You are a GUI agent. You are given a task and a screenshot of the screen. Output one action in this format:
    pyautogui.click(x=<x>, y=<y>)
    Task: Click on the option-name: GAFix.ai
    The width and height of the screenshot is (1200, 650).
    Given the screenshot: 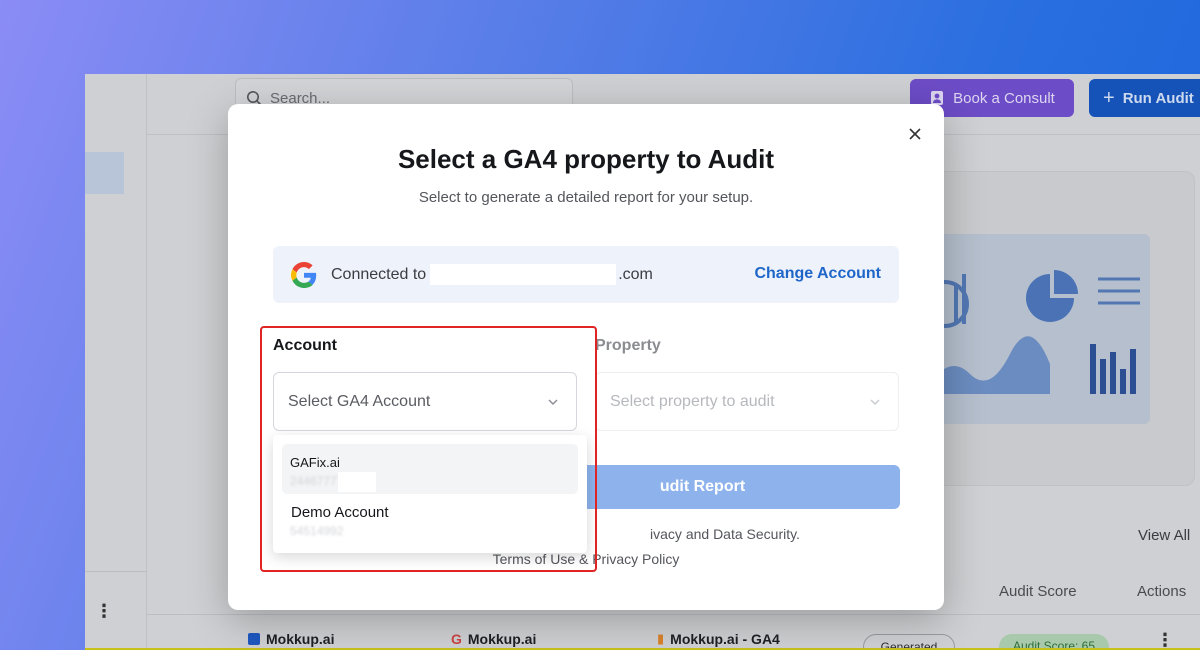 What is the action you would take?
    pyautogui.click(x=315, y=462)
    